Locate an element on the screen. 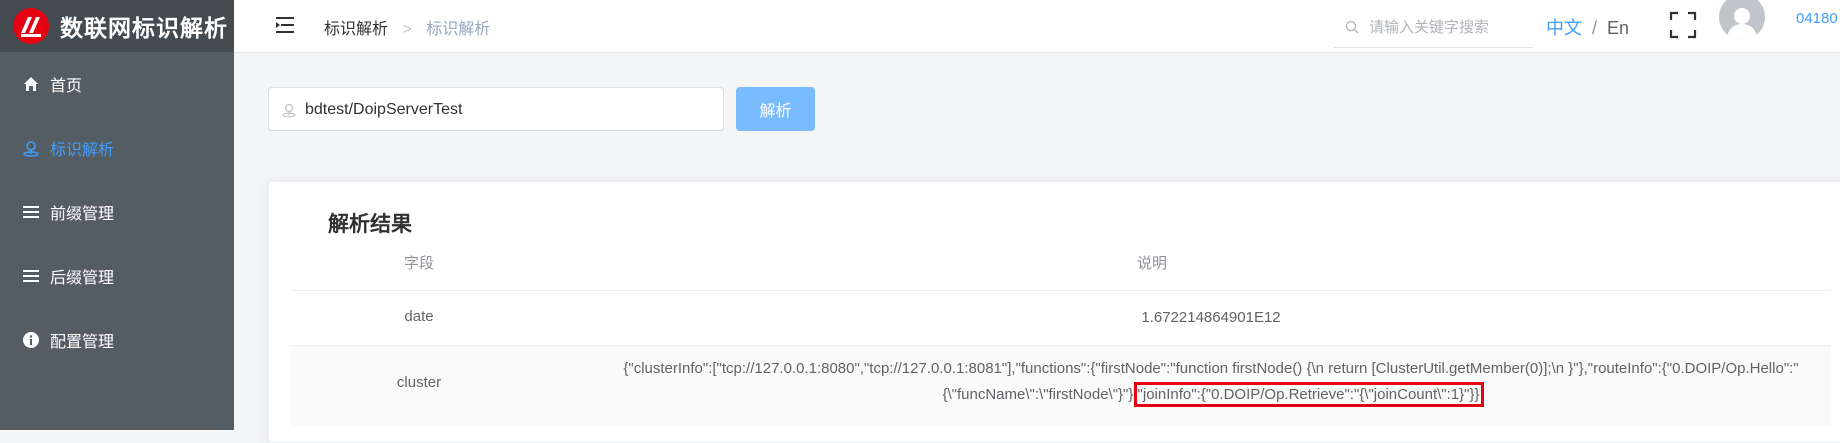 This screenshot has width=1840, height=443. sidebar-item-label: 标识解析 is located at coordinates (82, 150).